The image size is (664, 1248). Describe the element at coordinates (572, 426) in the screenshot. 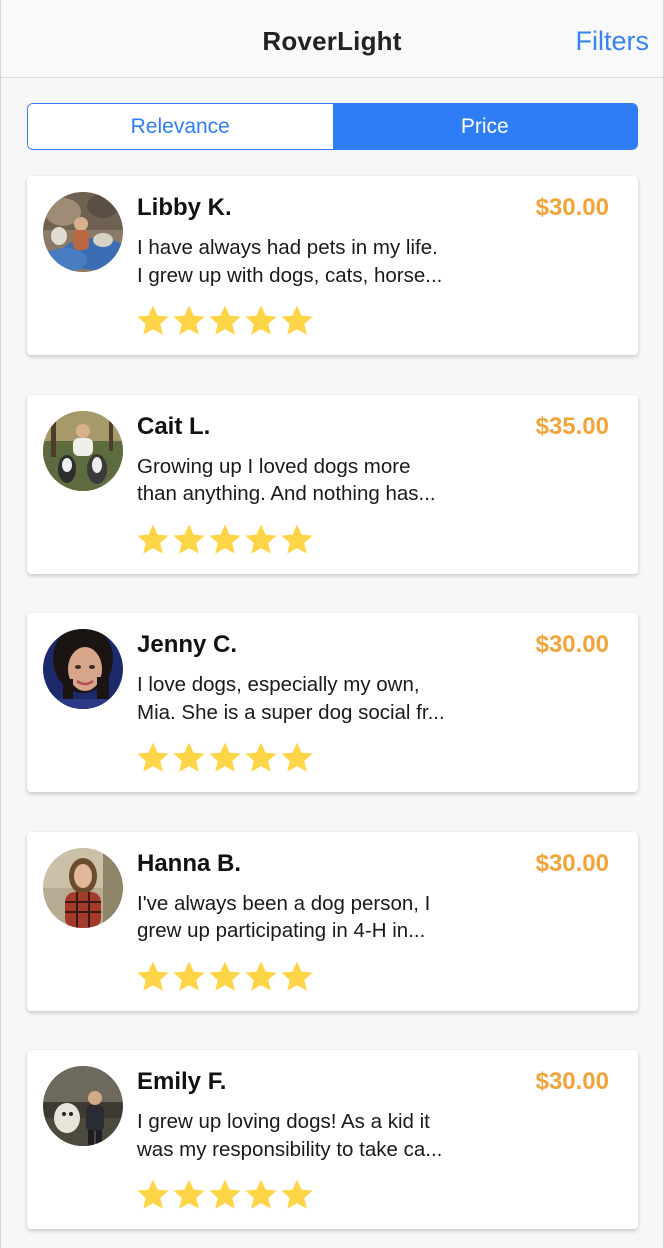

I see `sitter-price: $35.00` at that location.